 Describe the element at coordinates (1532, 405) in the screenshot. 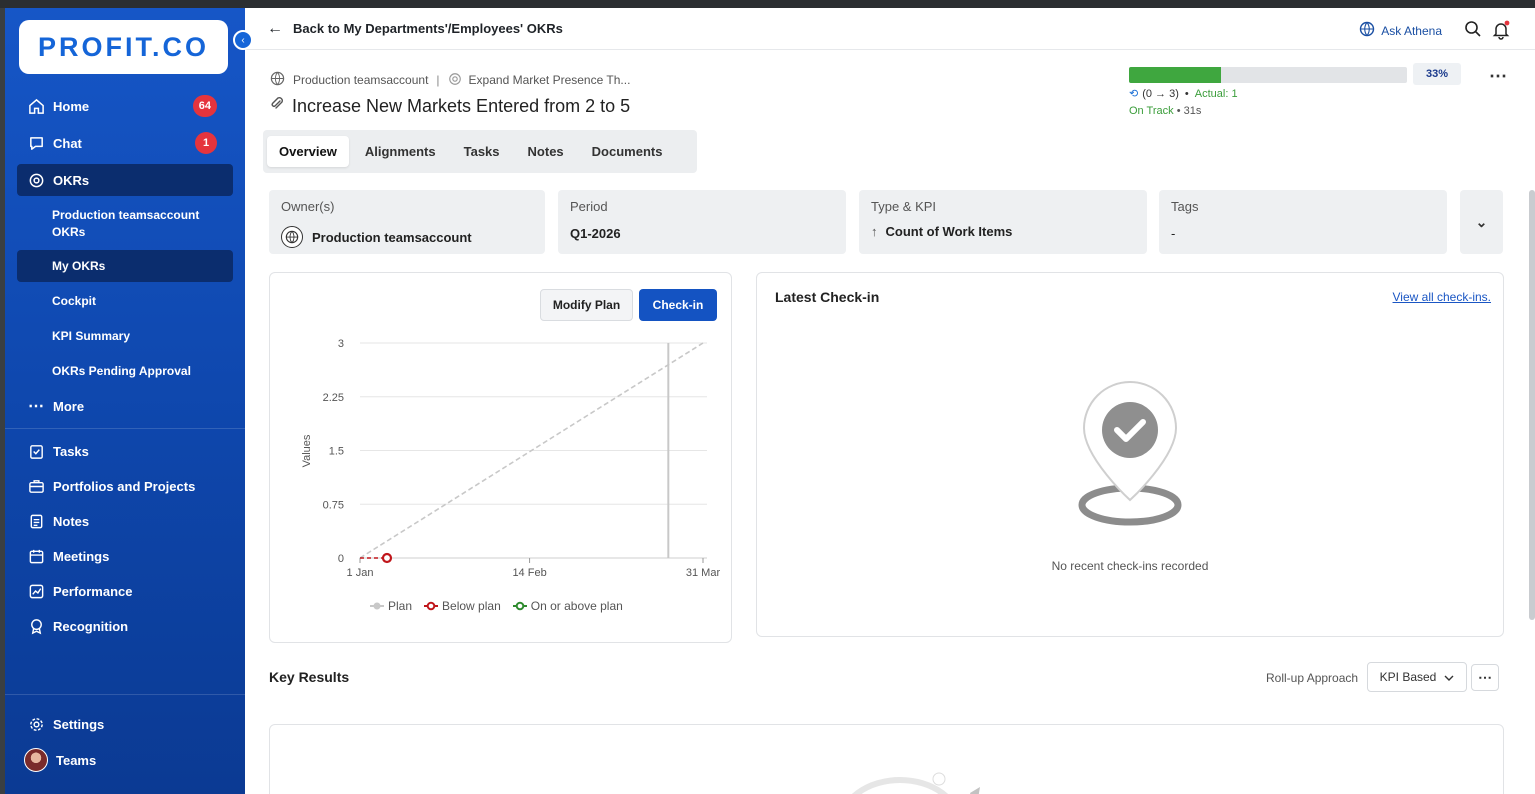

I see `vertical-scrollbar` at that location.